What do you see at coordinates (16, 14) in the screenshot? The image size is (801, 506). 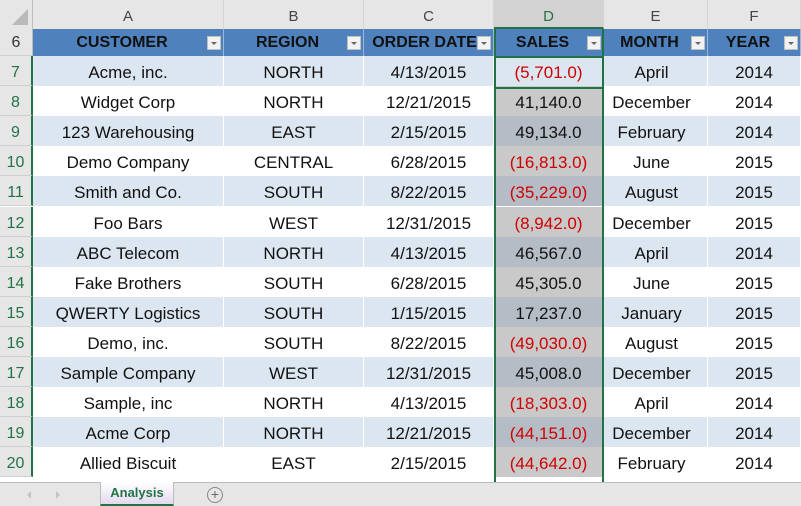 I see `select-all-button` at bounding box center [16, 14].